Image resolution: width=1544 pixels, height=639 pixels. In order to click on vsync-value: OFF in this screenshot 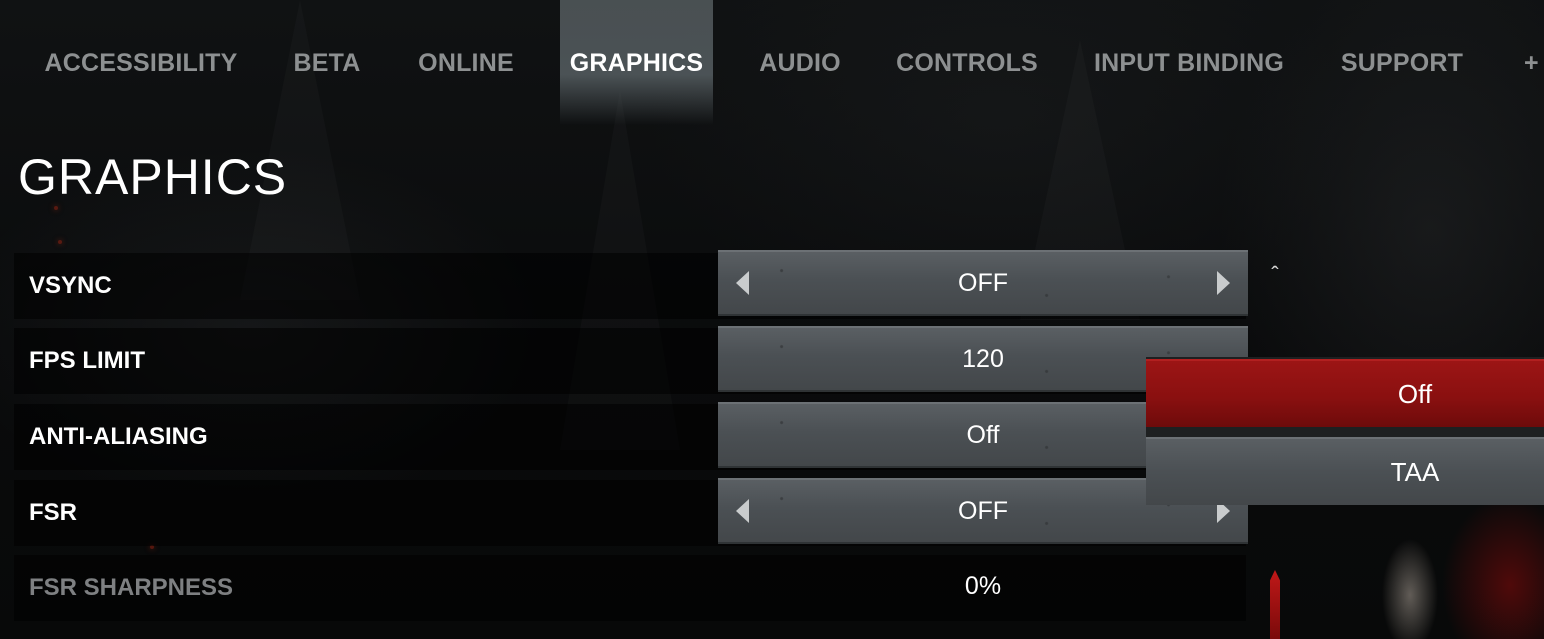, I will do `click(983, 282)`.